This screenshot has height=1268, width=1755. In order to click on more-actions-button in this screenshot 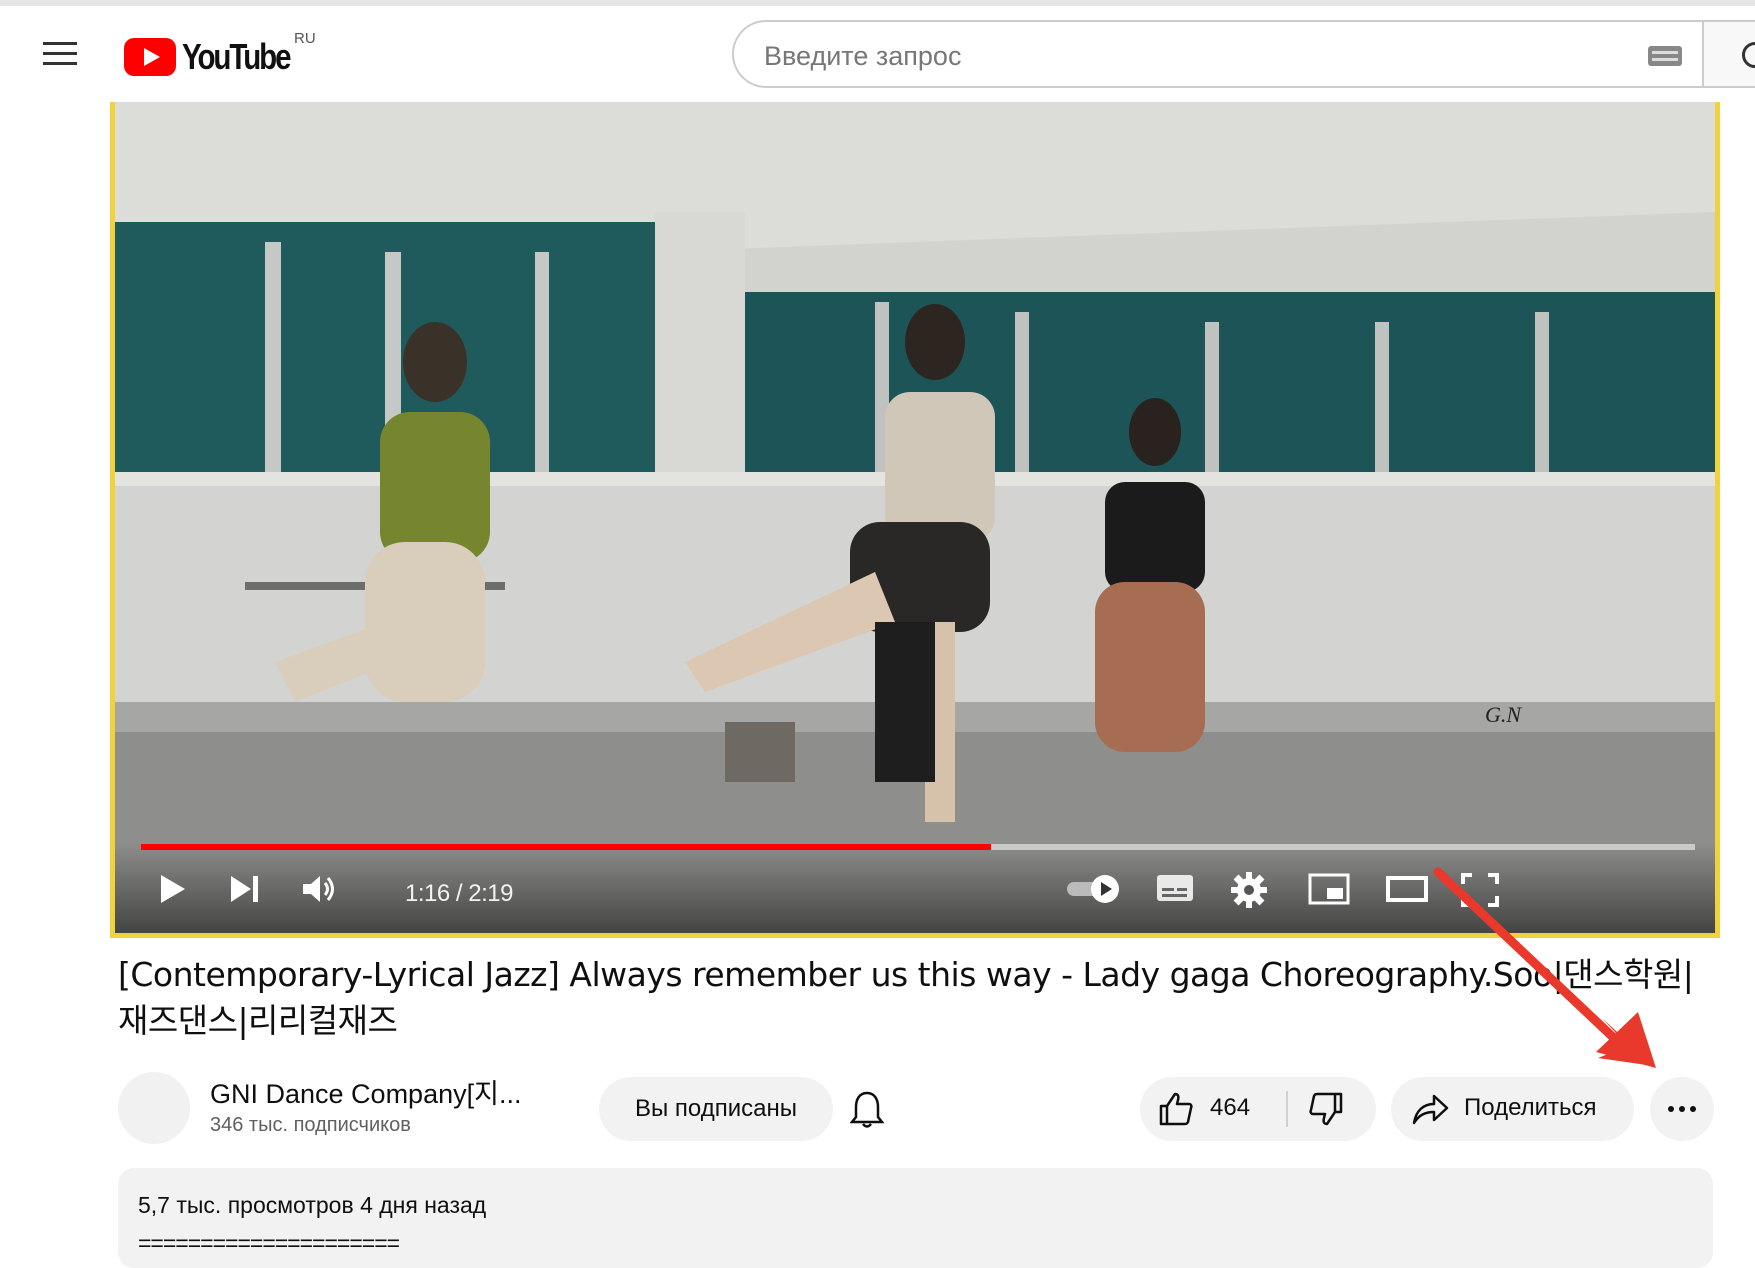, I will do `click(1682, 1109)`.